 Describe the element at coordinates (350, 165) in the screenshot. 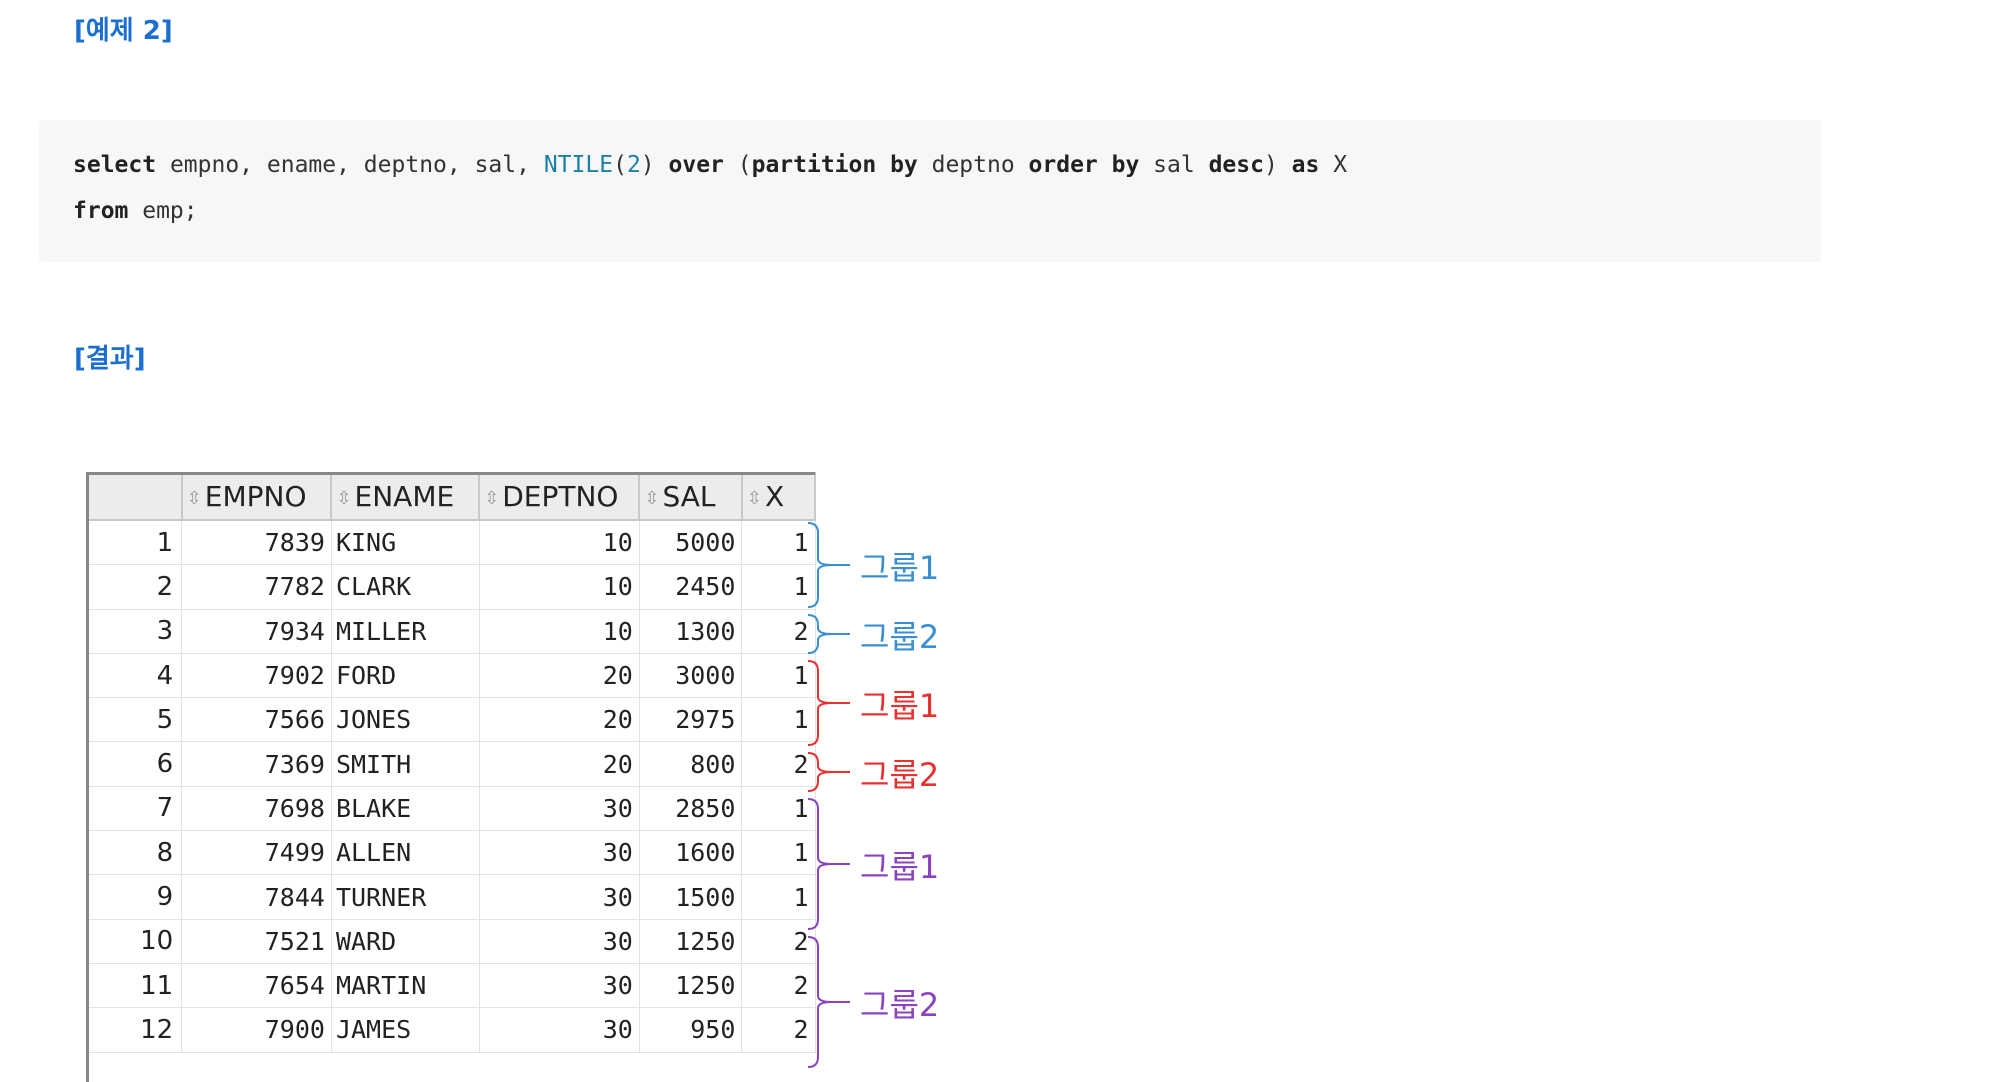

I see `code-token: empno, ename, deptno, sal,` at that location.